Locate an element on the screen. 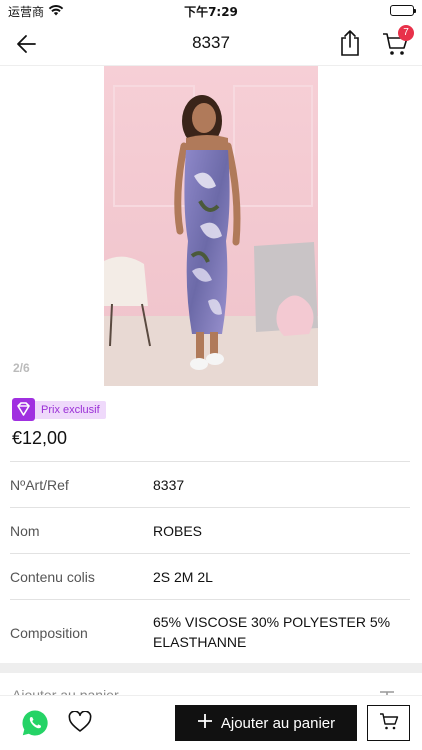  partial-row: Ajouter au panier is located at coordinates (211, 684).